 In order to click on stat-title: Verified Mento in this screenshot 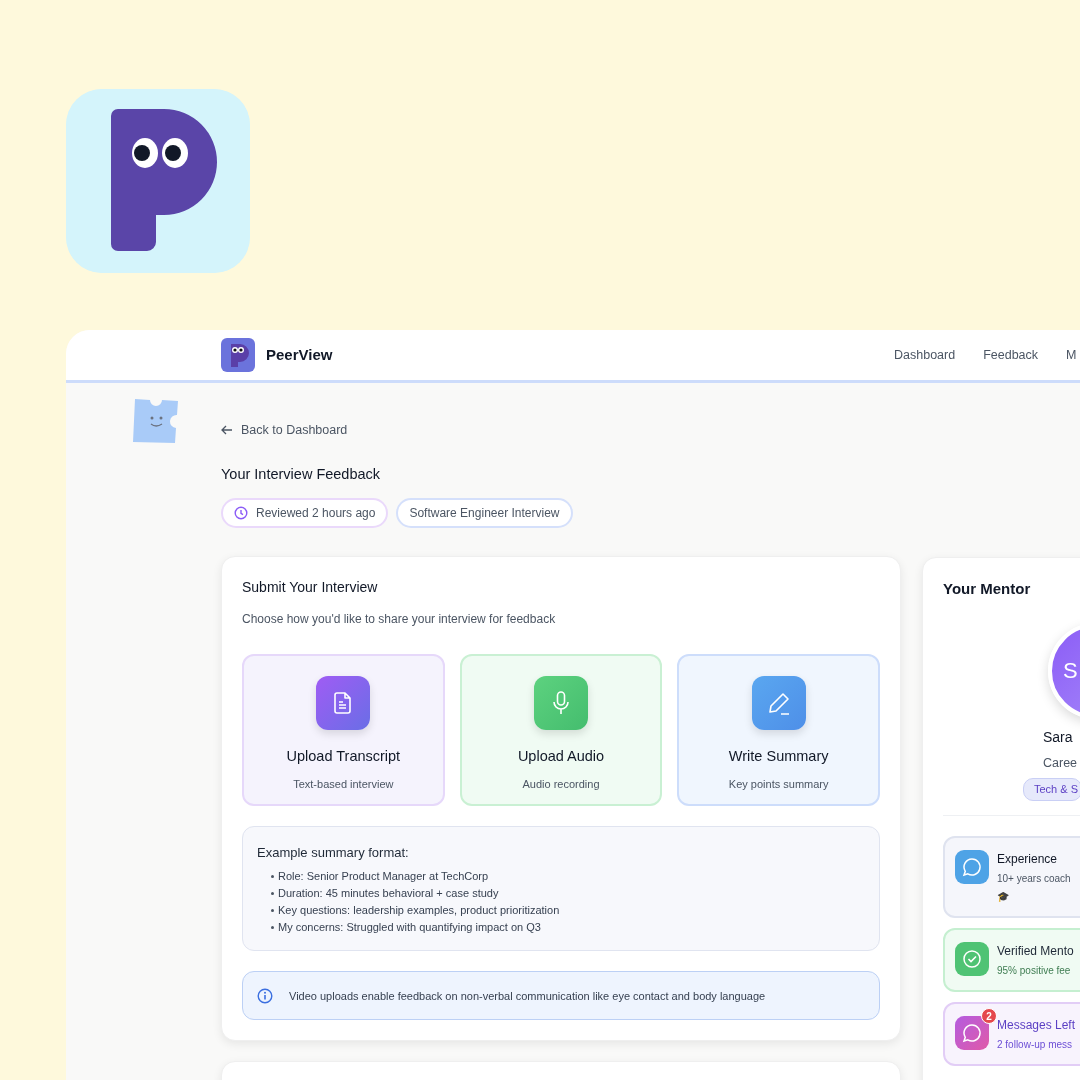, I will do `click(1035, 951)`.